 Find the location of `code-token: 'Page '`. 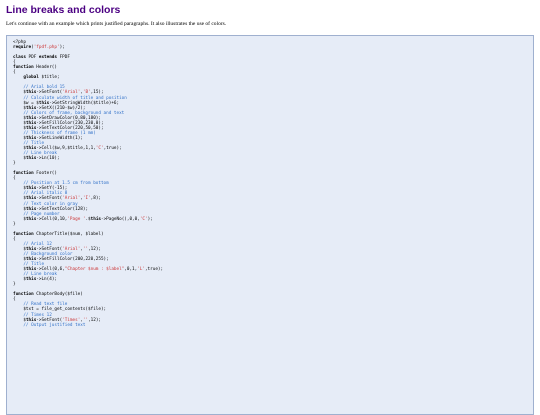

code-token: 'Page ' is located at coordinates (76, 219).